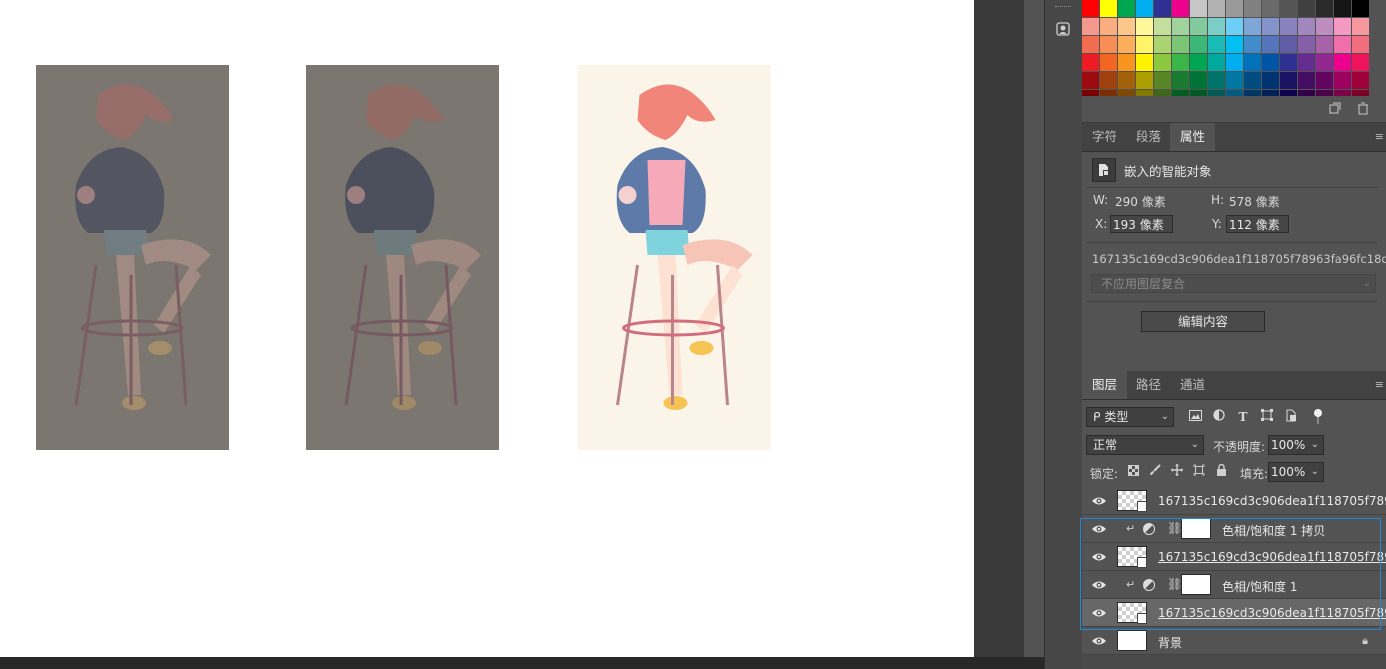 Image resolution: width=1386 pixels, height=669 pixels. Describe the element at coordinates (1063, 29) in the screenshot. I see `mask-properties-icon` at that location.